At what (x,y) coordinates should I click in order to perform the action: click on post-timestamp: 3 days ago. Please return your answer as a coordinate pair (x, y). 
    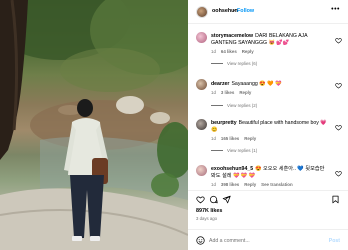
    Looking at the image, I should click on (207, 218).